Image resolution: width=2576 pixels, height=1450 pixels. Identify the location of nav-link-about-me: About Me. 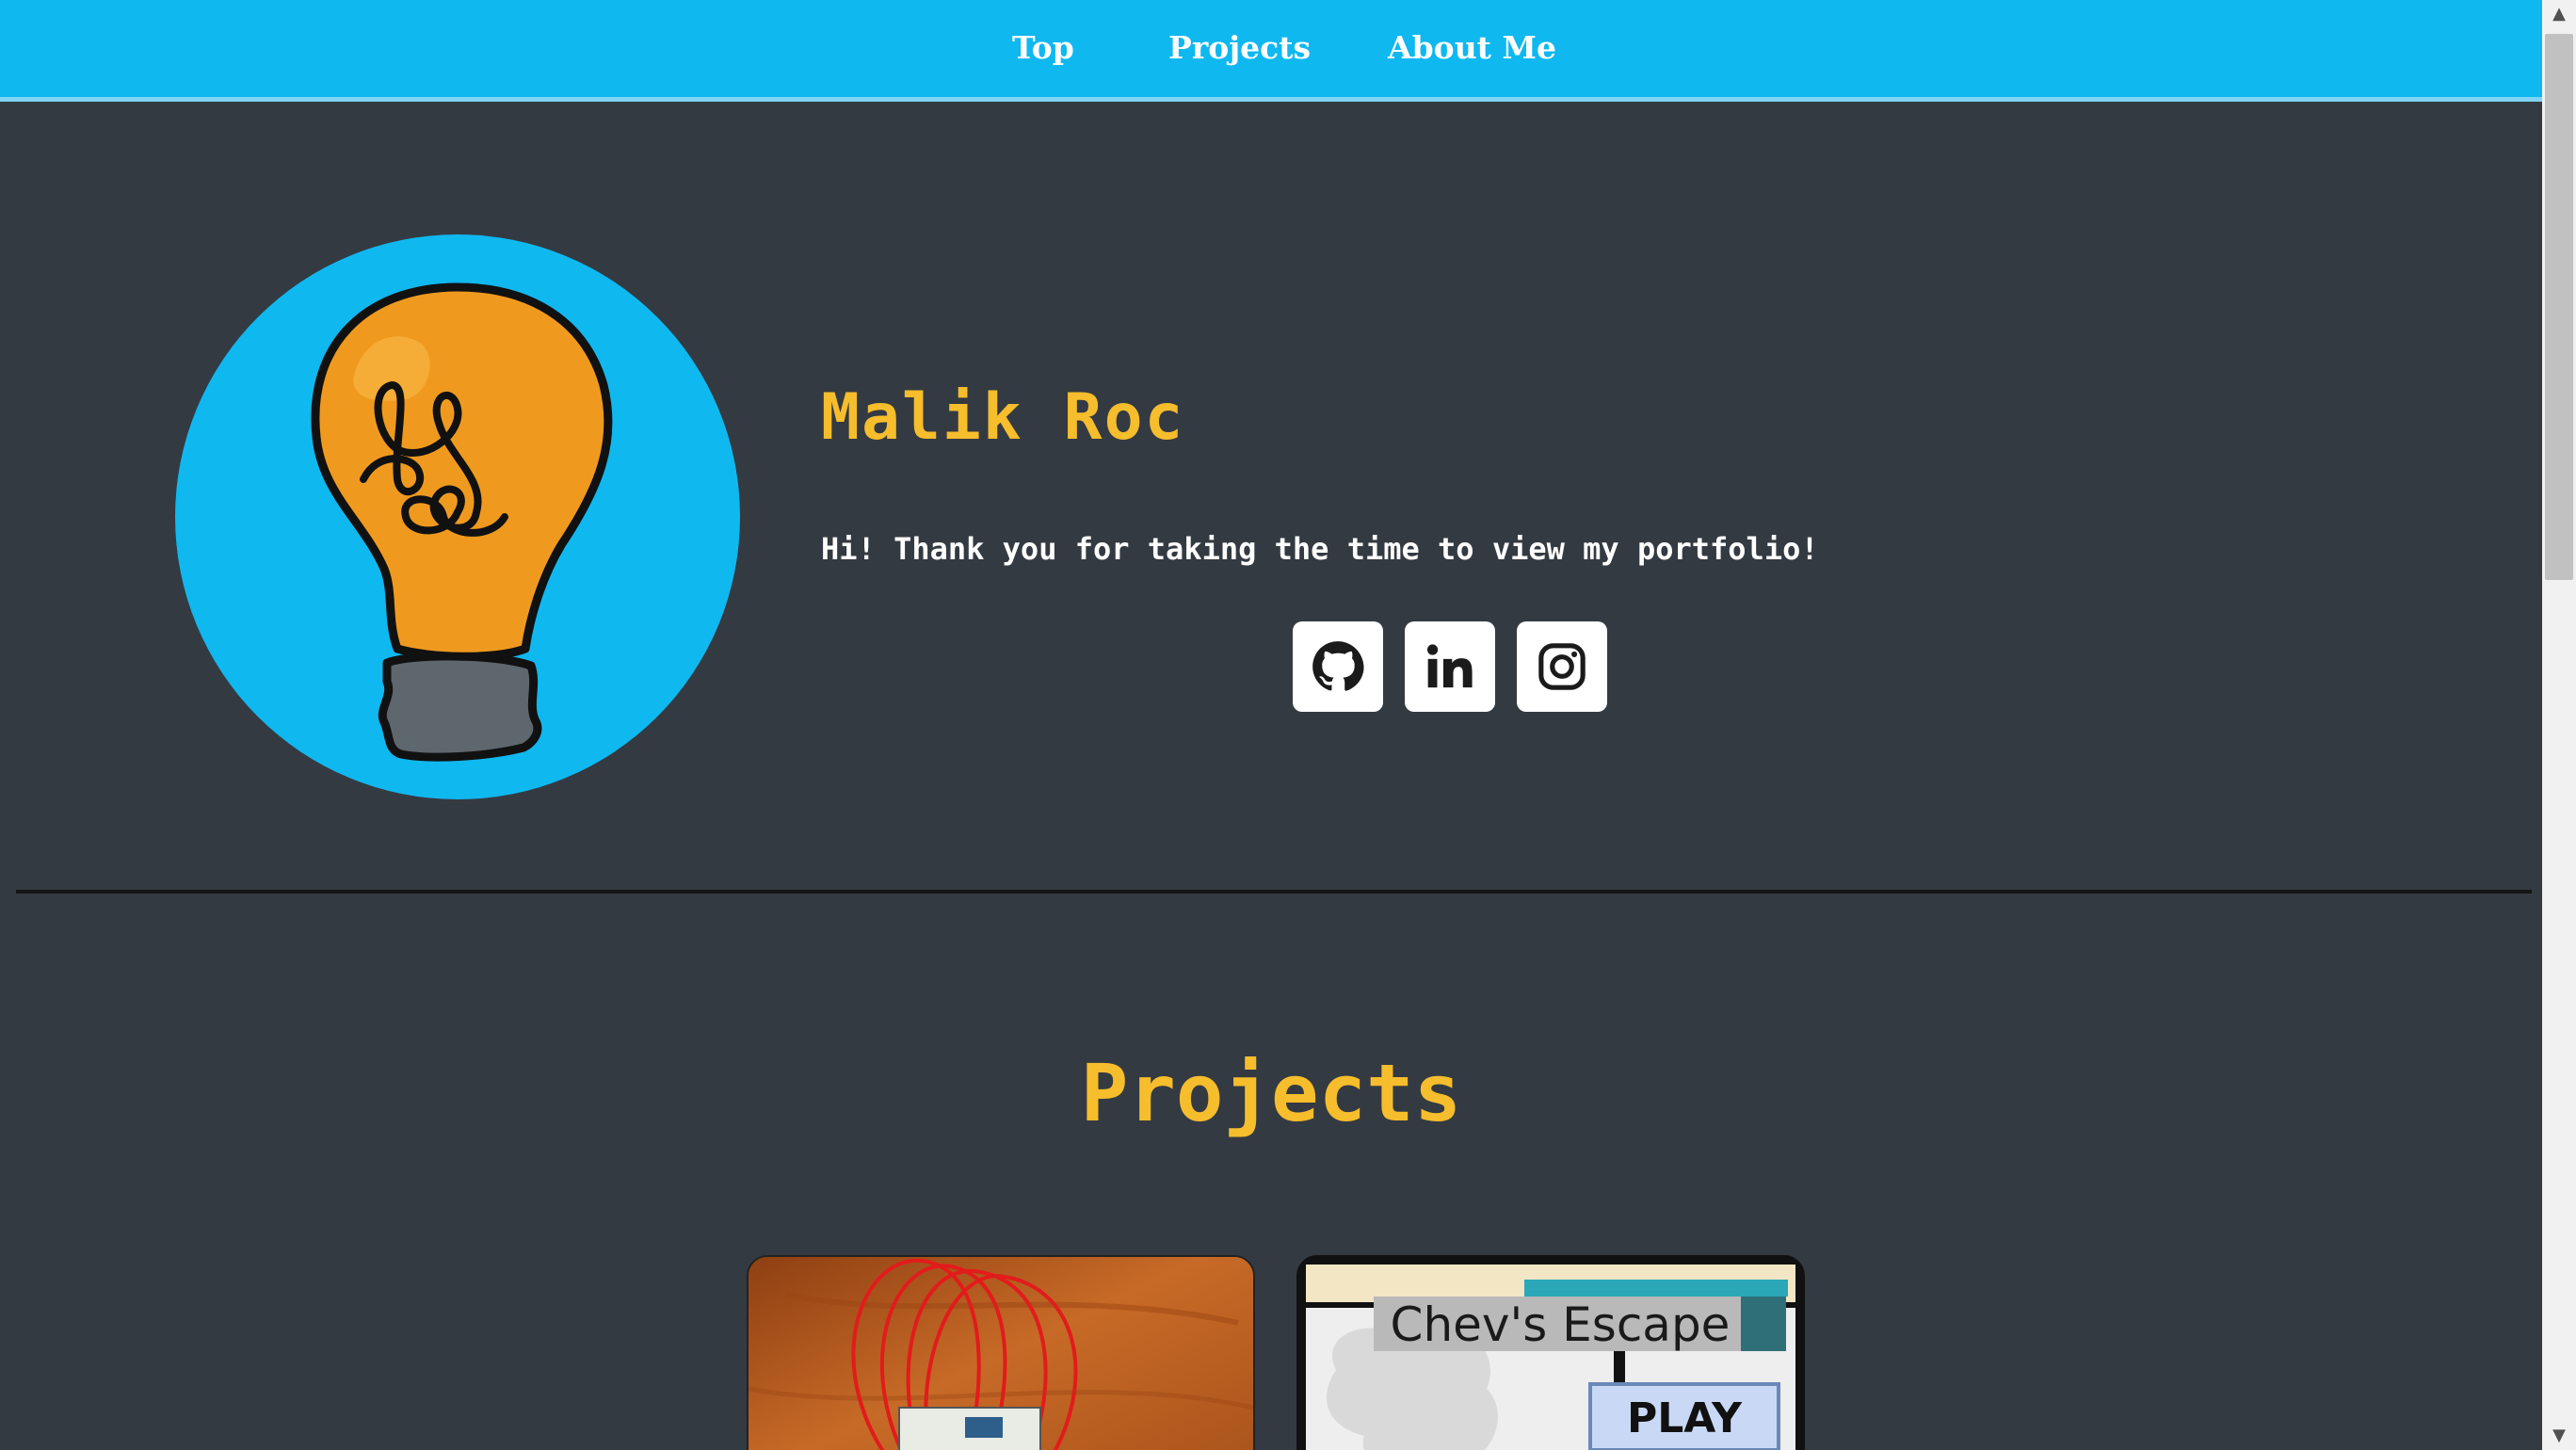
(1472, 48).